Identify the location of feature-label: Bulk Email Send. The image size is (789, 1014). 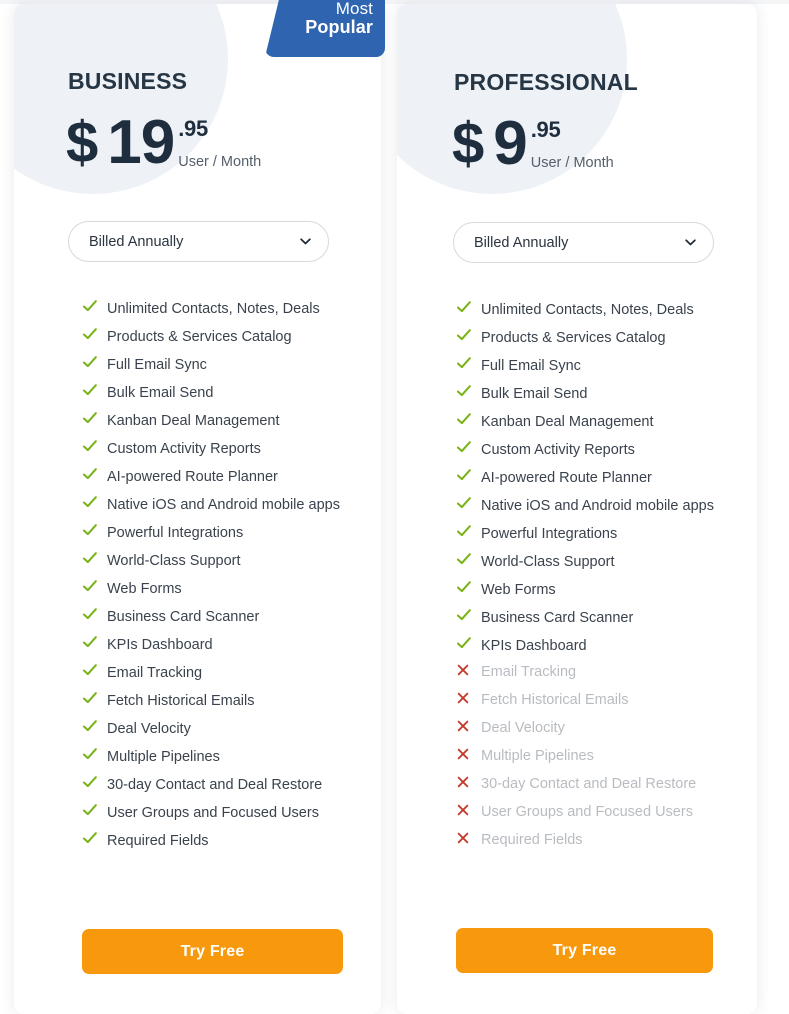
(160, 393).